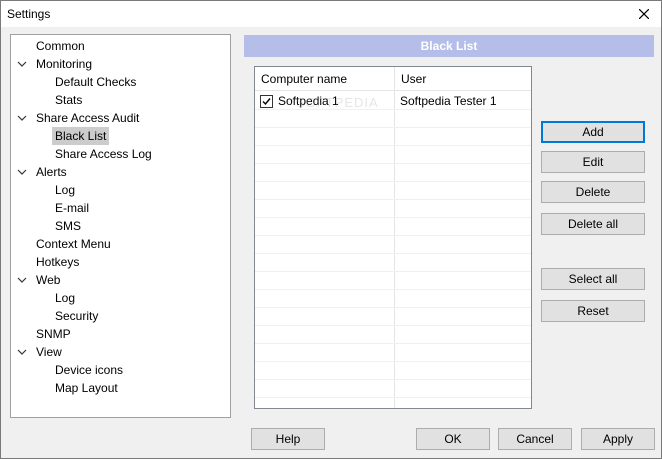 The image size is (662, 459). What do you see at coordinates (593, 279) in the screenshot?
I see `select-all-button: Select all` at bounding box center [593, 279].